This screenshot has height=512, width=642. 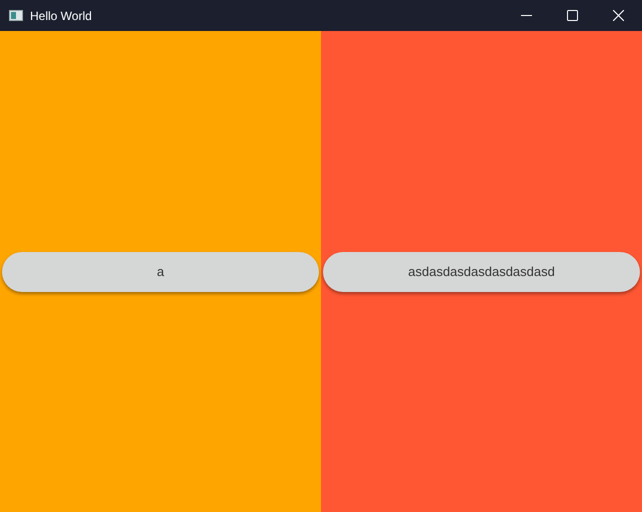 What do you see at coordinates (572, 15) in the screenshot?
I see `maximize-icon` at bounding box center [572, 15].